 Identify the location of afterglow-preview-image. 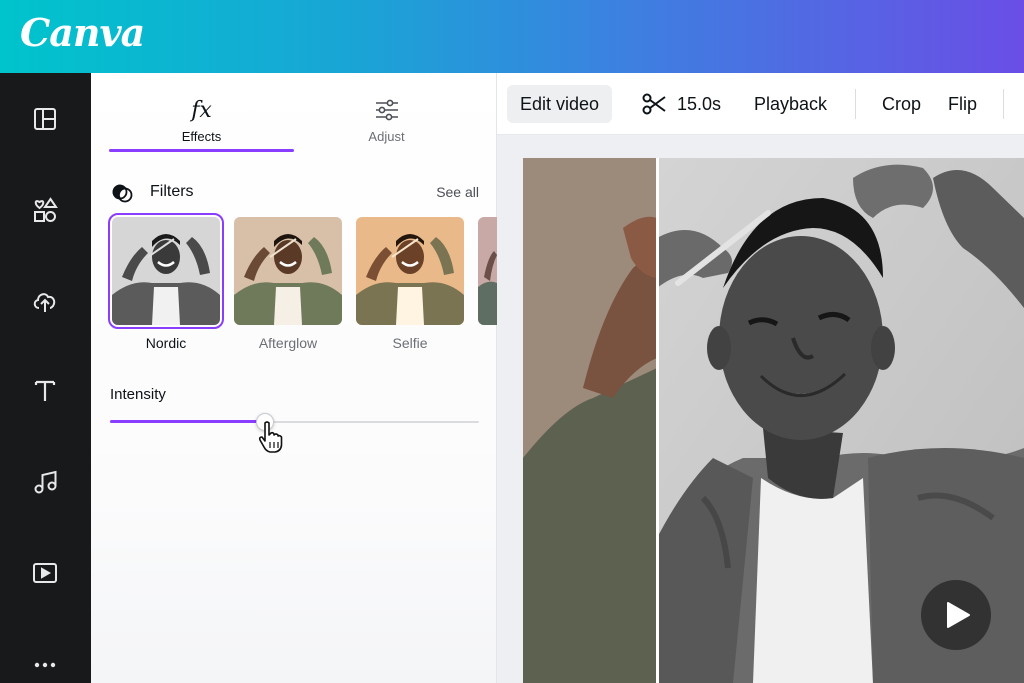
(288, 271).